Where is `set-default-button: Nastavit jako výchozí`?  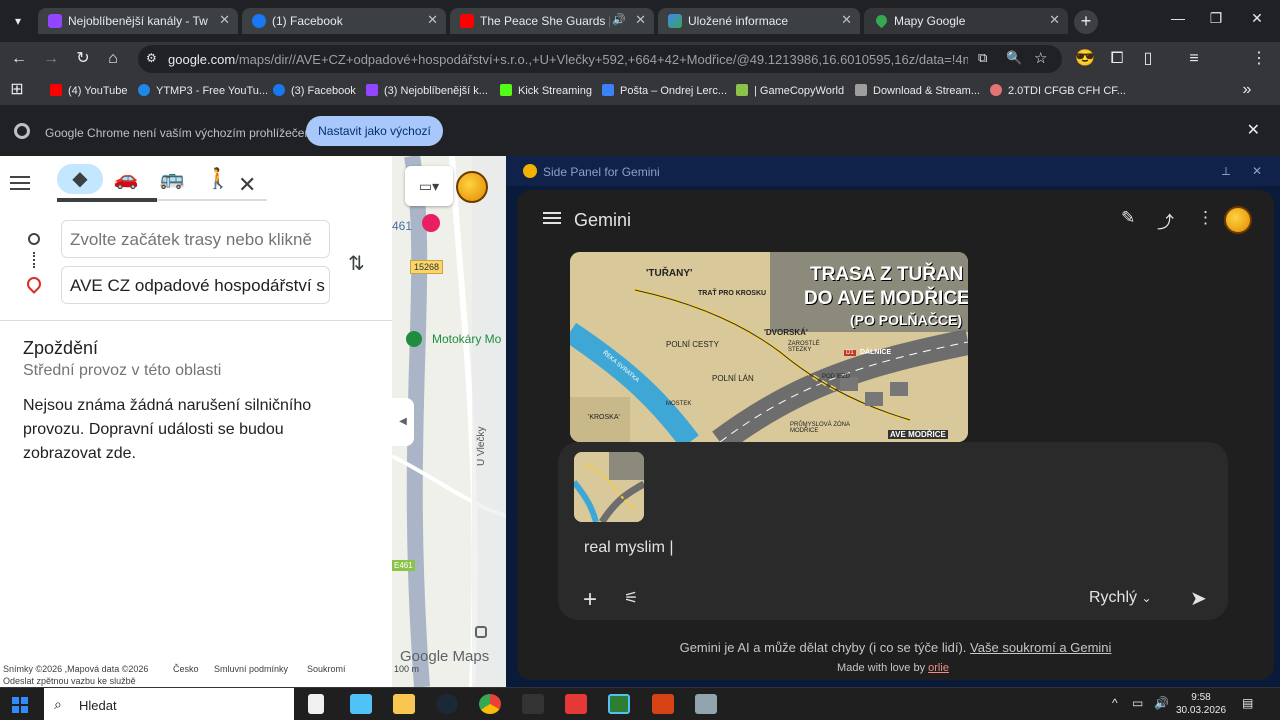
set-default-button: Nastavit jako výchozí is located at coordinates (374, 131).